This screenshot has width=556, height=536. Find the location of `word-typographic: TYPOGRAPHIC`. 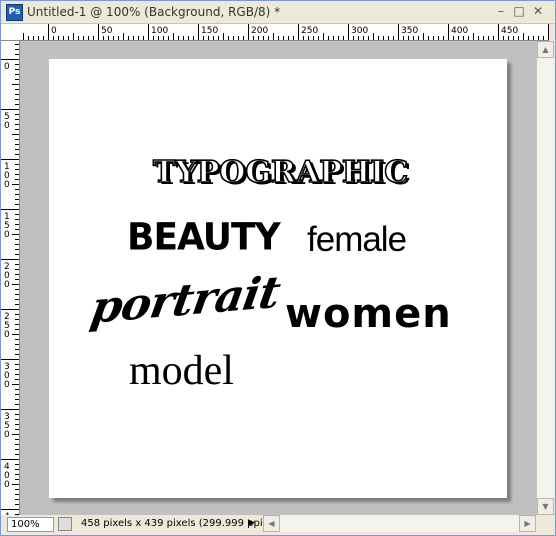

word-typographic: TYPOGRAPHIC is located at coordinates (280, 172).